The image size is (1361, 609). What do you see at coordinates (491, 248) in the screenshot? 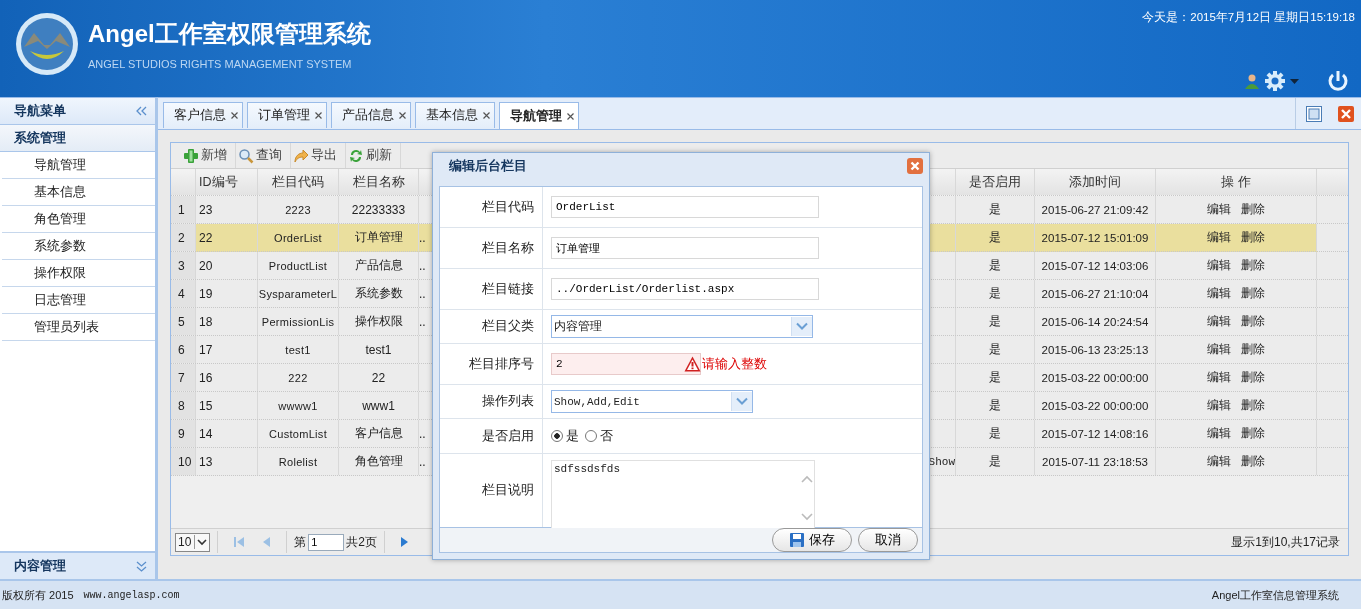
I see `field-label: 栏目名称` at bounding box center [491, 248].